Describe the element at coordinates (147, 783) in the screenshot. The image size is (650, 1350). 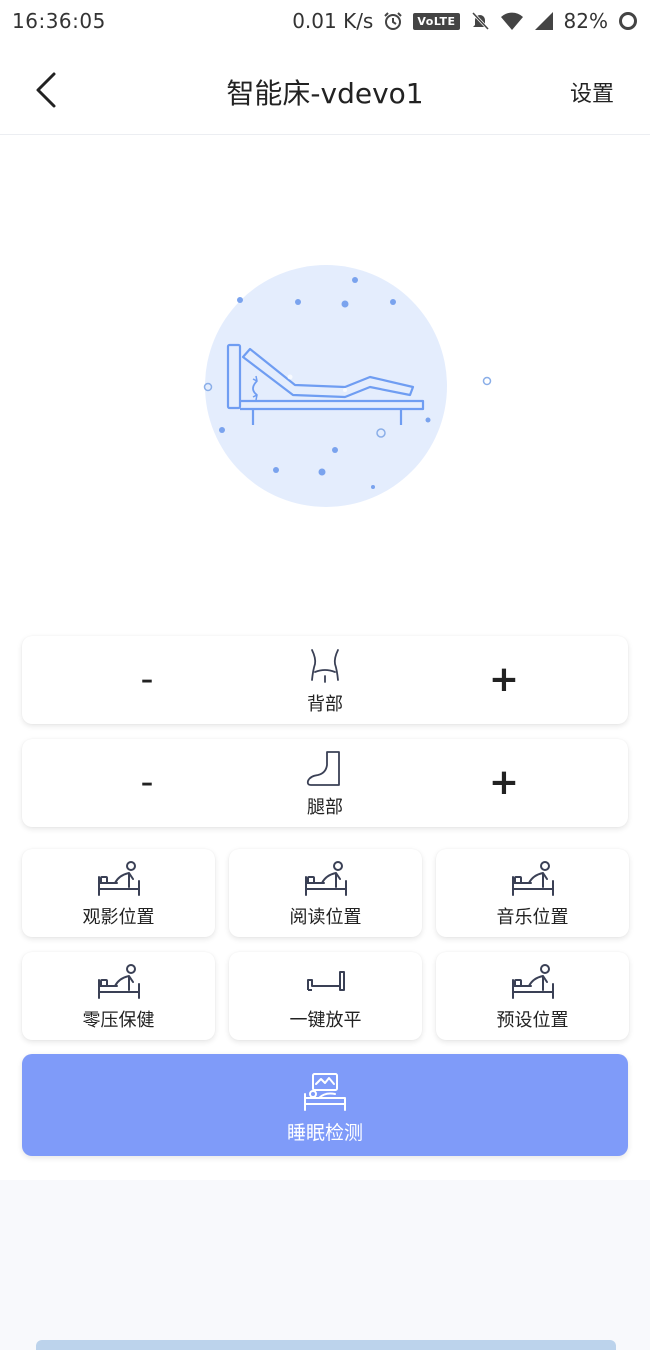
I see `leg-minus-button: -` at that location.